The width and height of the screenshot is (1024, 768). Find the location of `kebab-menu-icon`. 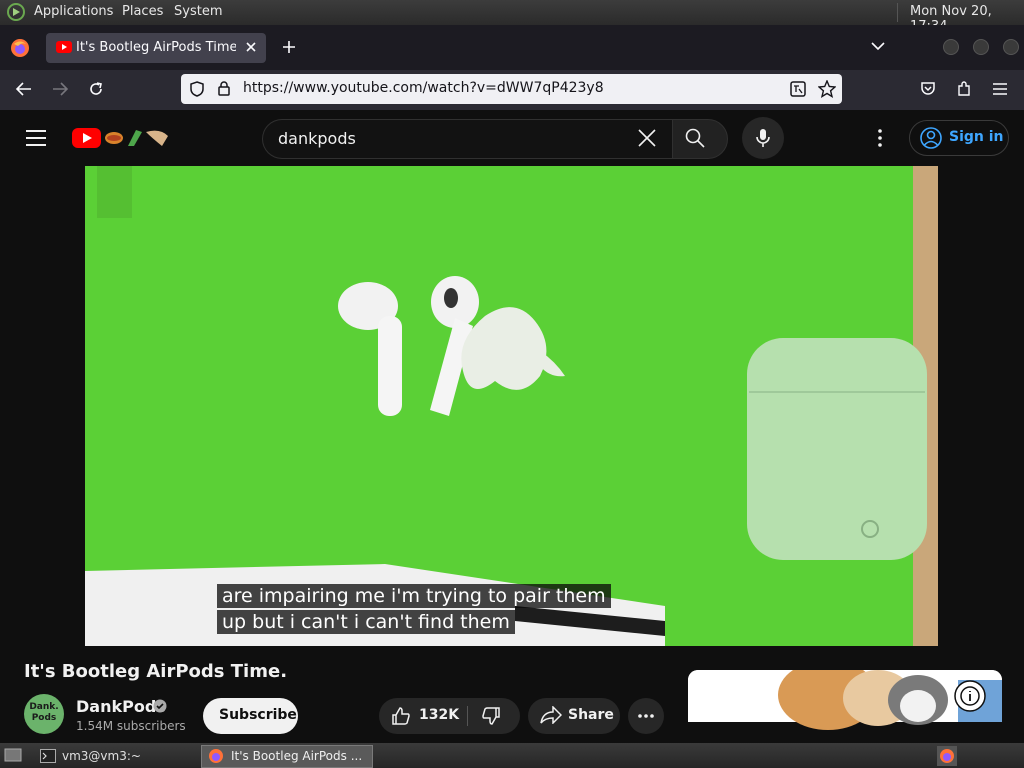

kebab-menu-icon is located at coordinates (880, 138).